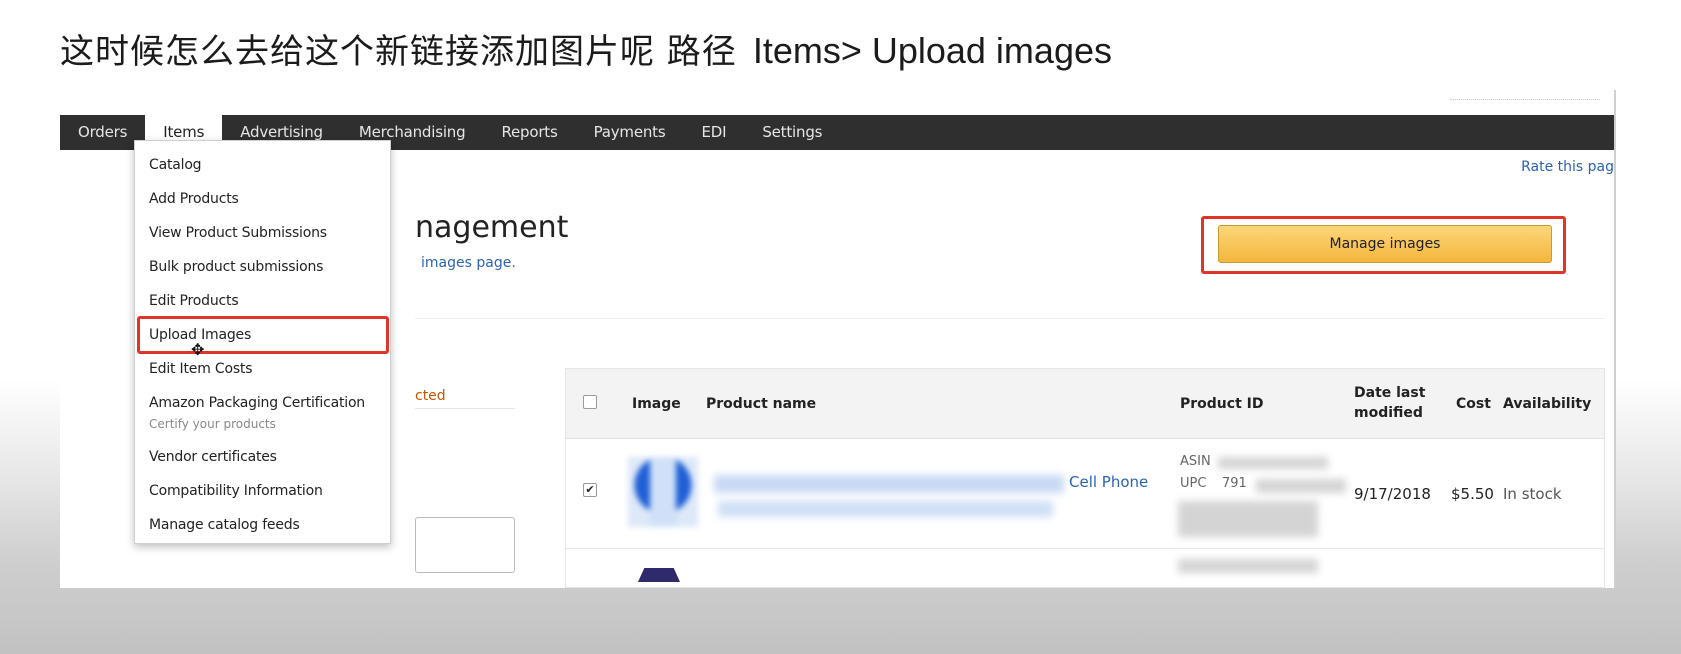  What do you see at coordinates (468, 263) in the screenshot?
I see `page-subtitle-link: images page.` at bounding box center [468, 263].